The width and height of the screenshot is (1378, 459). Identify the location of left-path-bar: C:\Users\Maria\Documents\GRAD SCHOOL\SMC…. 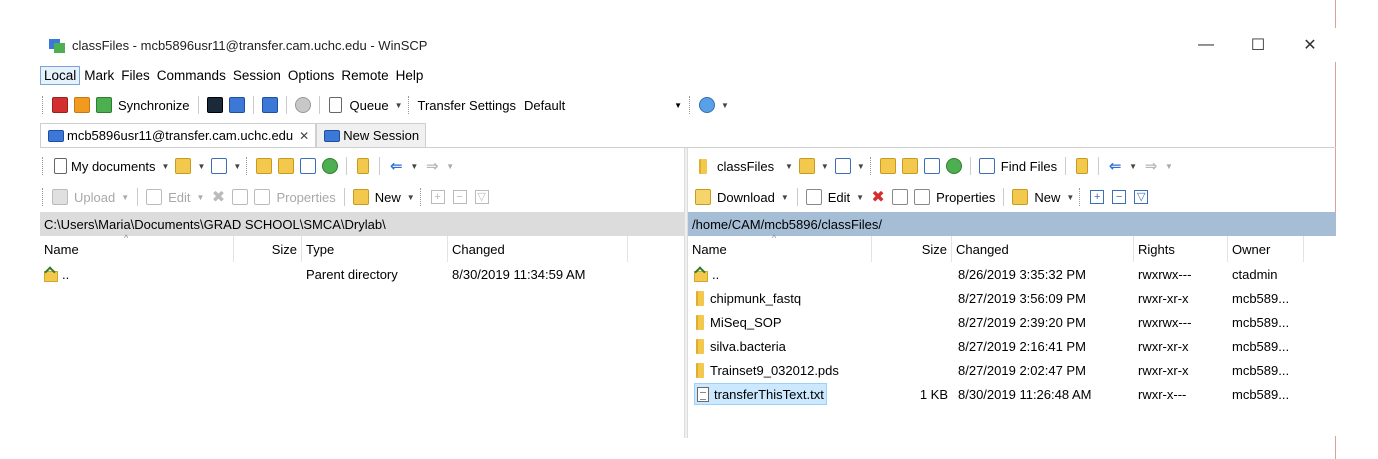
(362, 224).